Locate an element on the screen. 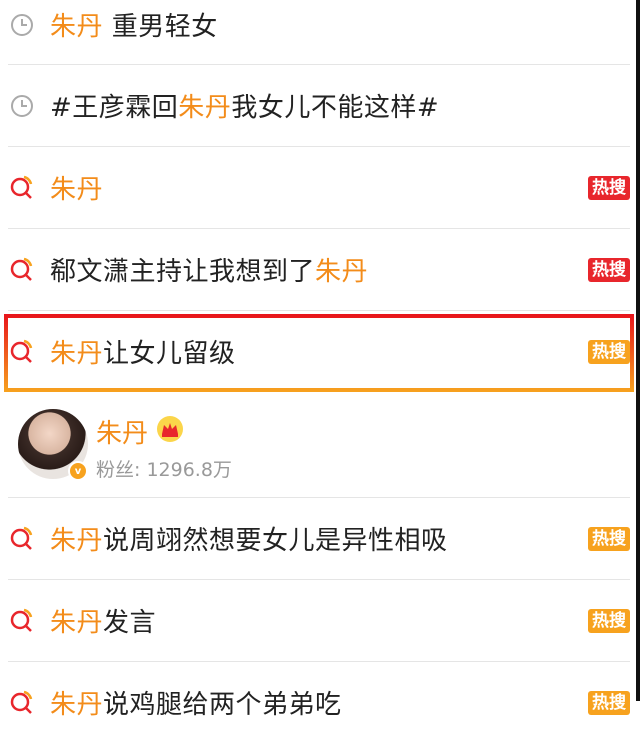  history-item: #王彦霖回朱丹我女儿不能这样# is located at coordinates (319, 105).